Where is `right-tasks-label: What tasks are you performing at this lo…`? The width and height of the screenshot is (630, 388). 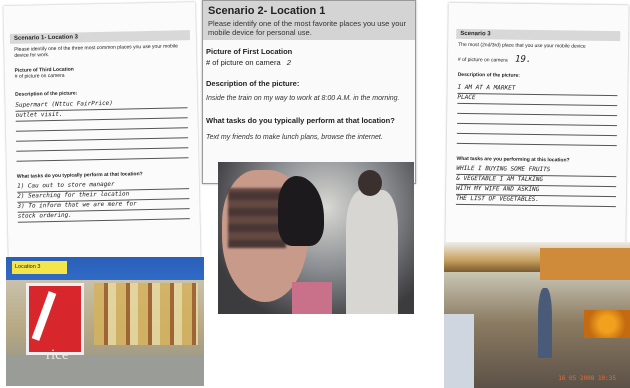
right-tasks-label: What tasks are you performing at this lo… is located at coordinates (513, 159).